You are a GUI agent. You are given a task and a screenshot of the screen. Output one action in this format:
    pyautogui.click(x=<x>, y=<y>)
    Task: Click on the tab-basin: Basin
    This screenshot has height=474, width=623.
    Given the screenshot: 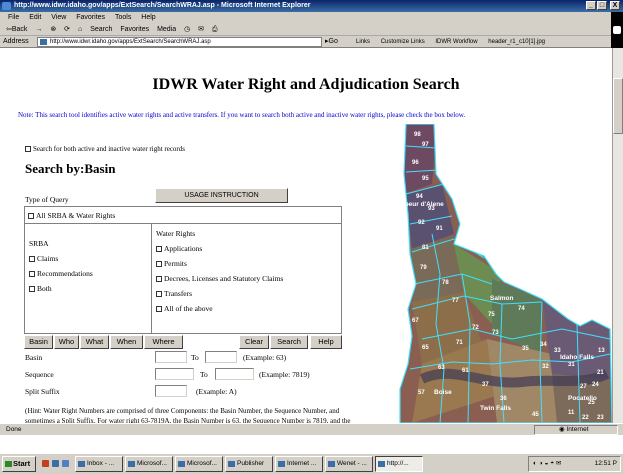 What is the action you would take?
    pyautogui.click(x=38, y=342)
    